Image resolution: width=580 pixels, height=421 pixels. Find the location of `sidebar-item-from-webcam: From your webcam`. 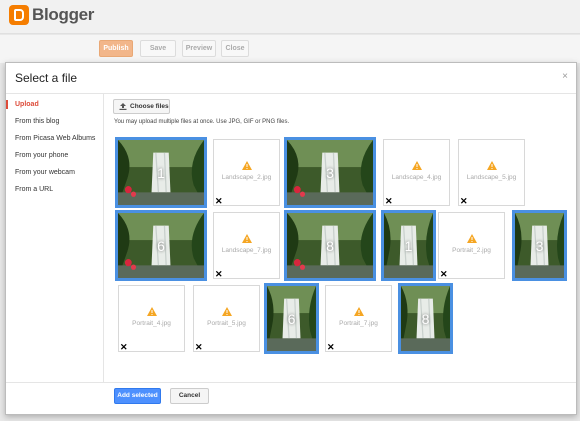

sidebar-item-from-webcam: From your webcam is located at coordinates (54, 172).